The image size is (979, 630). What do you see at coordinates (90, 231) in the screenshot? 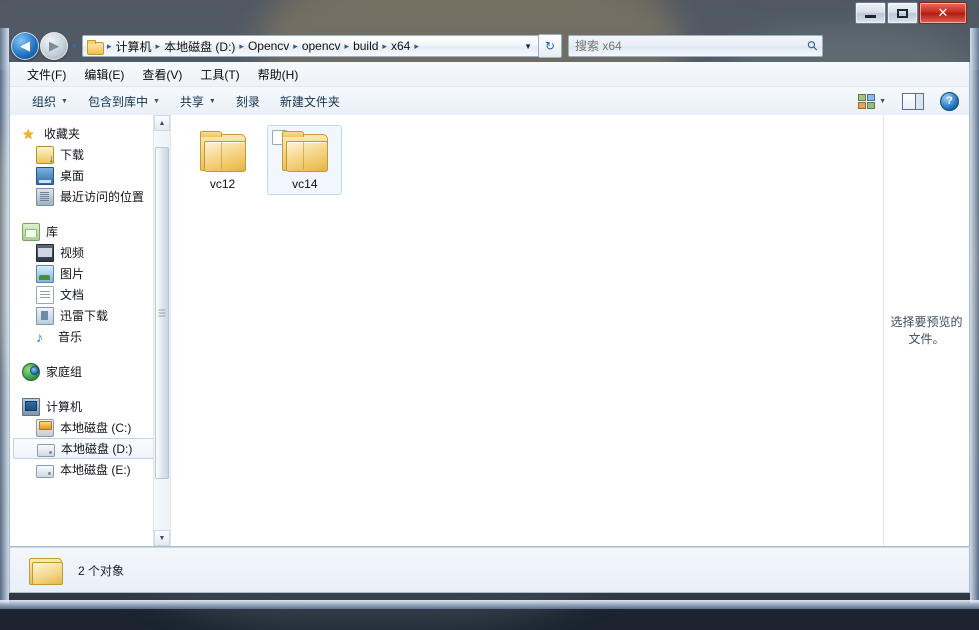
I see `sidebar-item-libraries: 库` at bounding box center [90, 231].